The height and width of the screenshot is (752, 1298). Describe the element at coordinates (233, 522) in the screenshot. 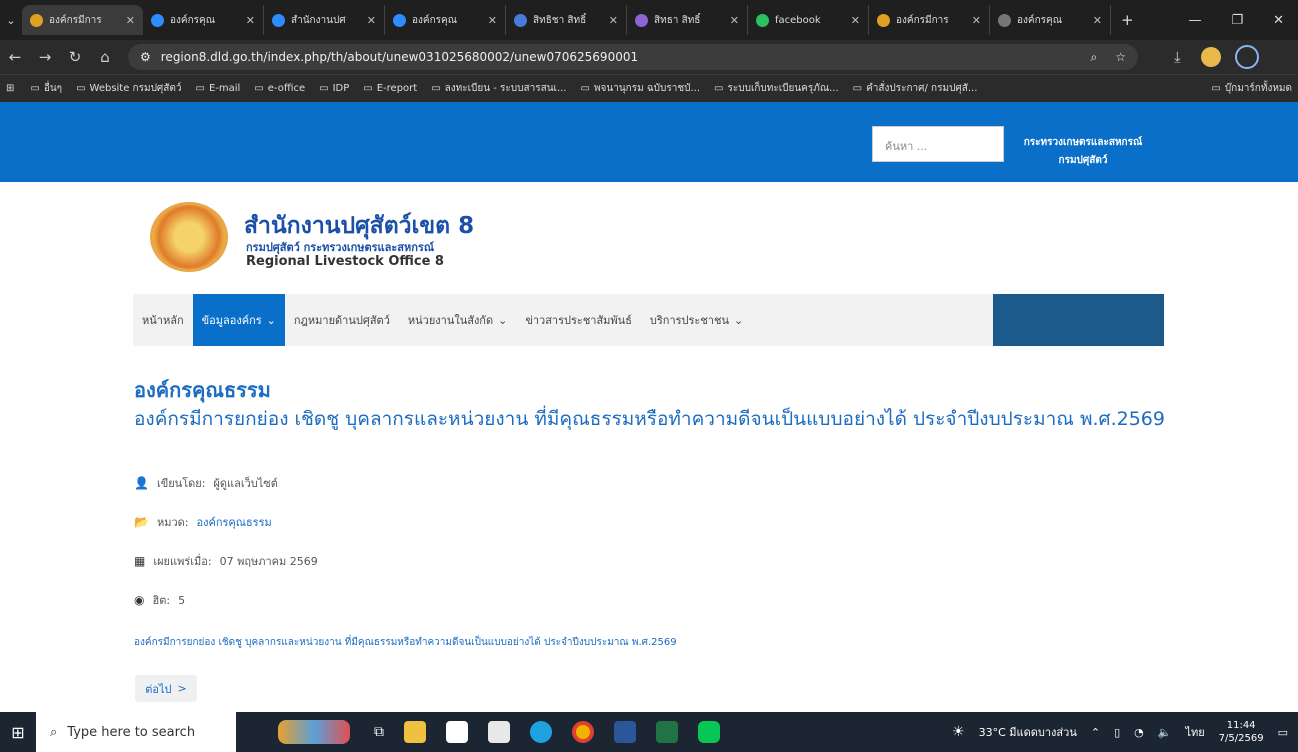

I see `category-link: องค์กรคุณธรรม` at that location.